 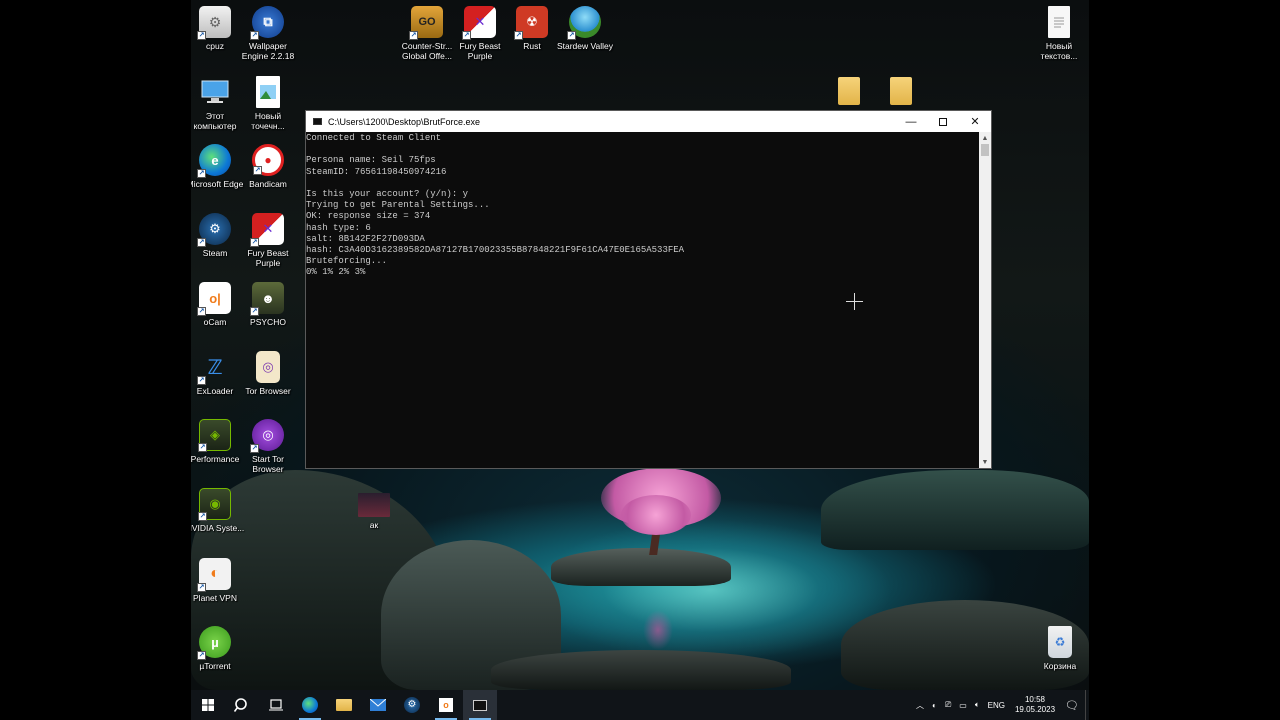 What do you see at coordinates (374, 138) in the screenshot?
I see `console-line: Connected to Steam Client` at bounding box center [374, 138].